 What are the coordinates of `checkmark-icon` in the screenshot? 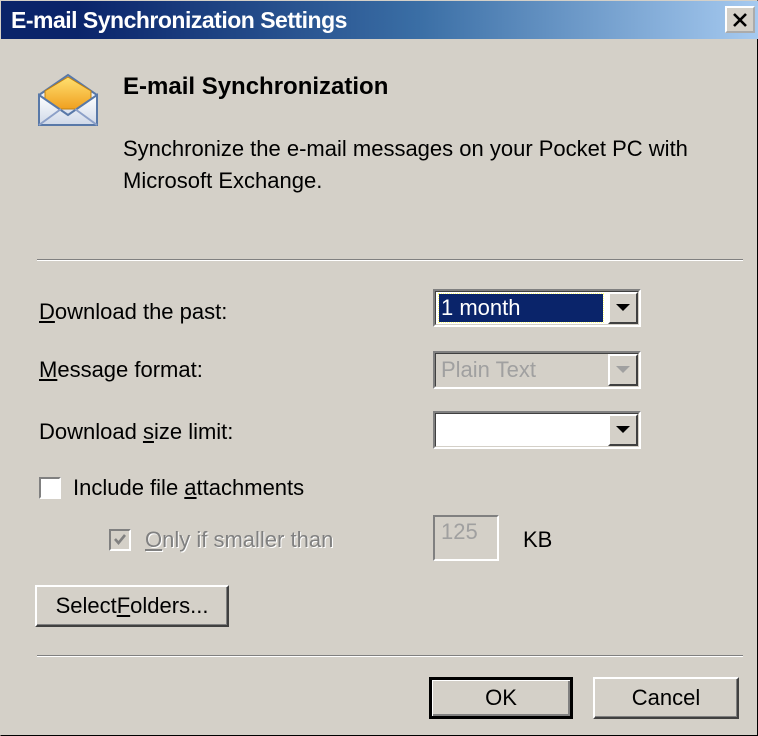 It's located at (120, 540).